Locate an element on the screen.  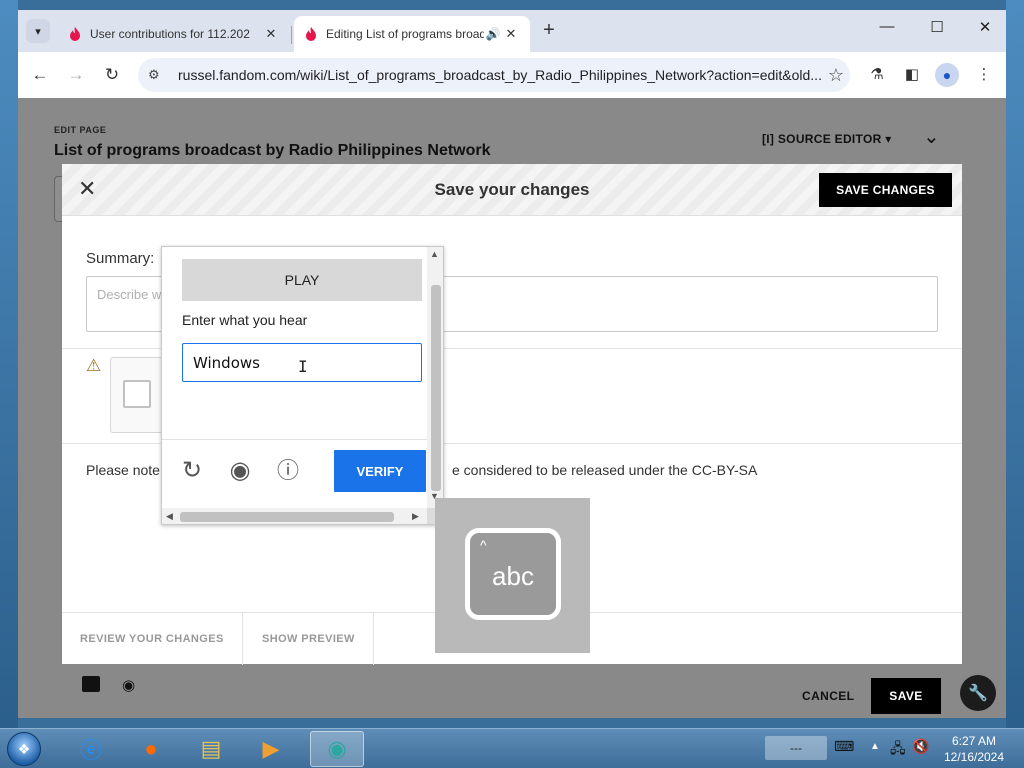
toggle-panel-icon is located at coordinates (91, 684).